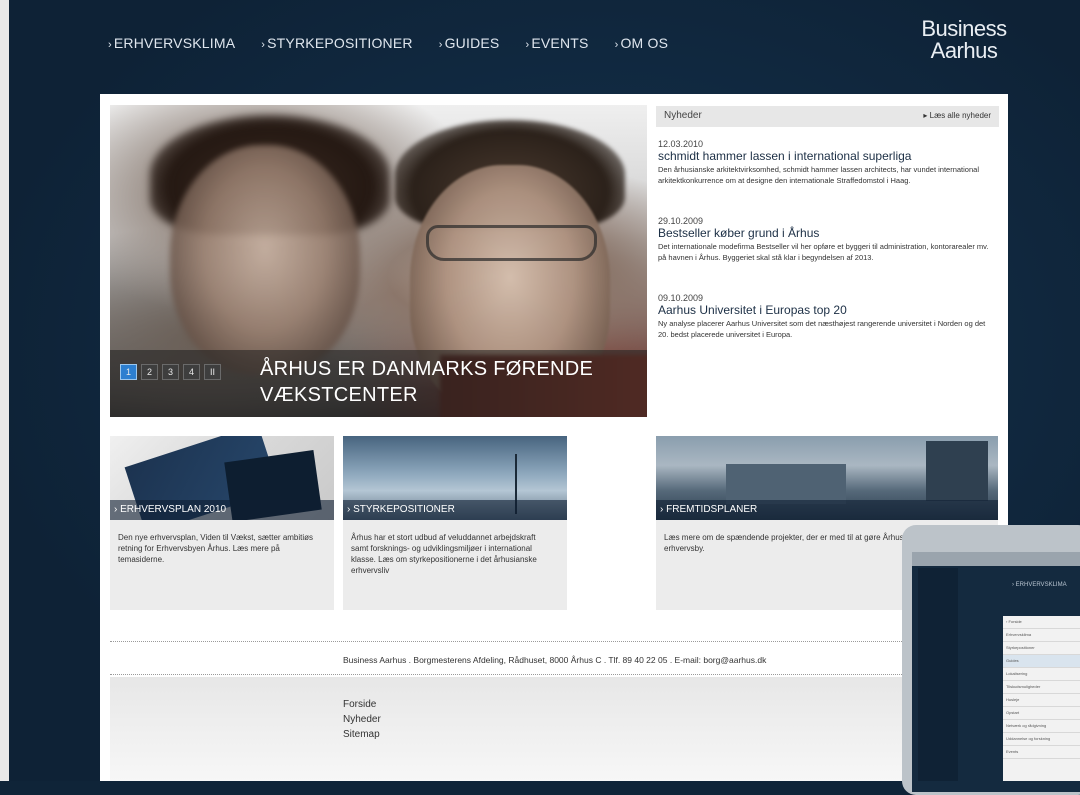  Describe the element at coordinates (996, 559) in the screenshot. I see `device-toolbar` at that location.